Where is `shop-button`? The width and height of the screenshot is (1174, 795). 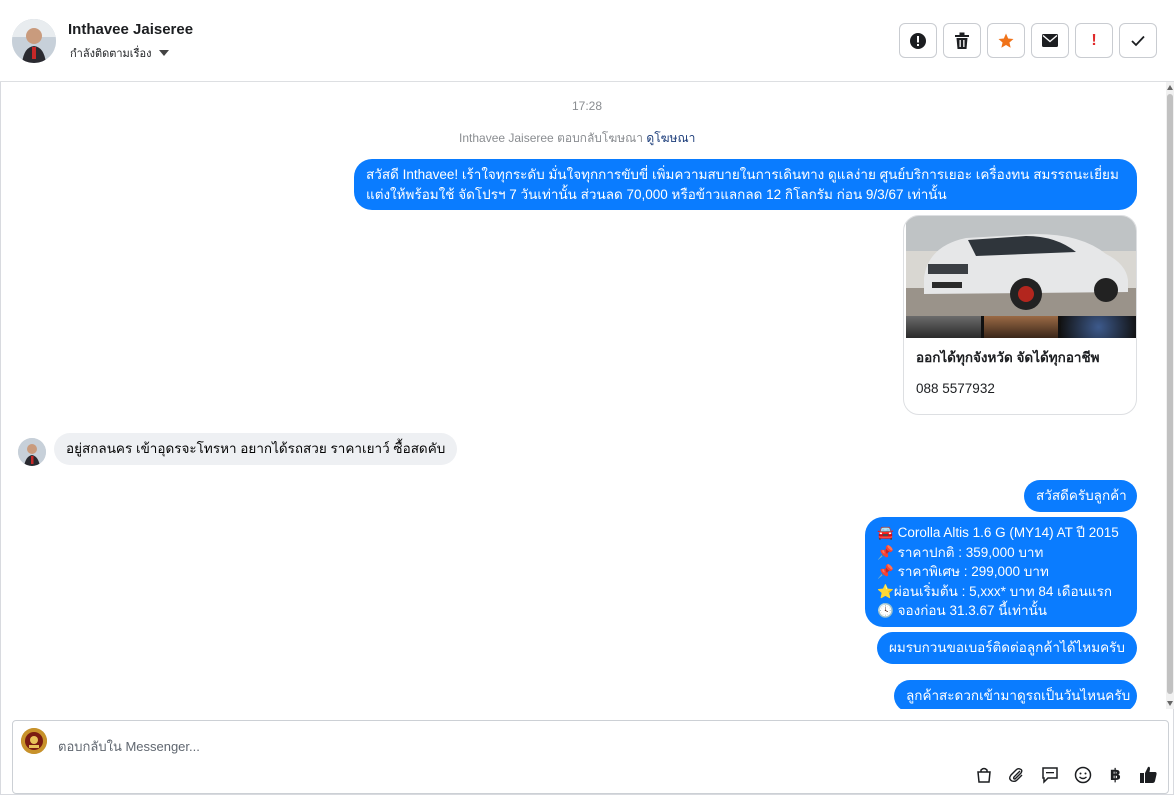 shop-button is located at coordinates (983, 774).